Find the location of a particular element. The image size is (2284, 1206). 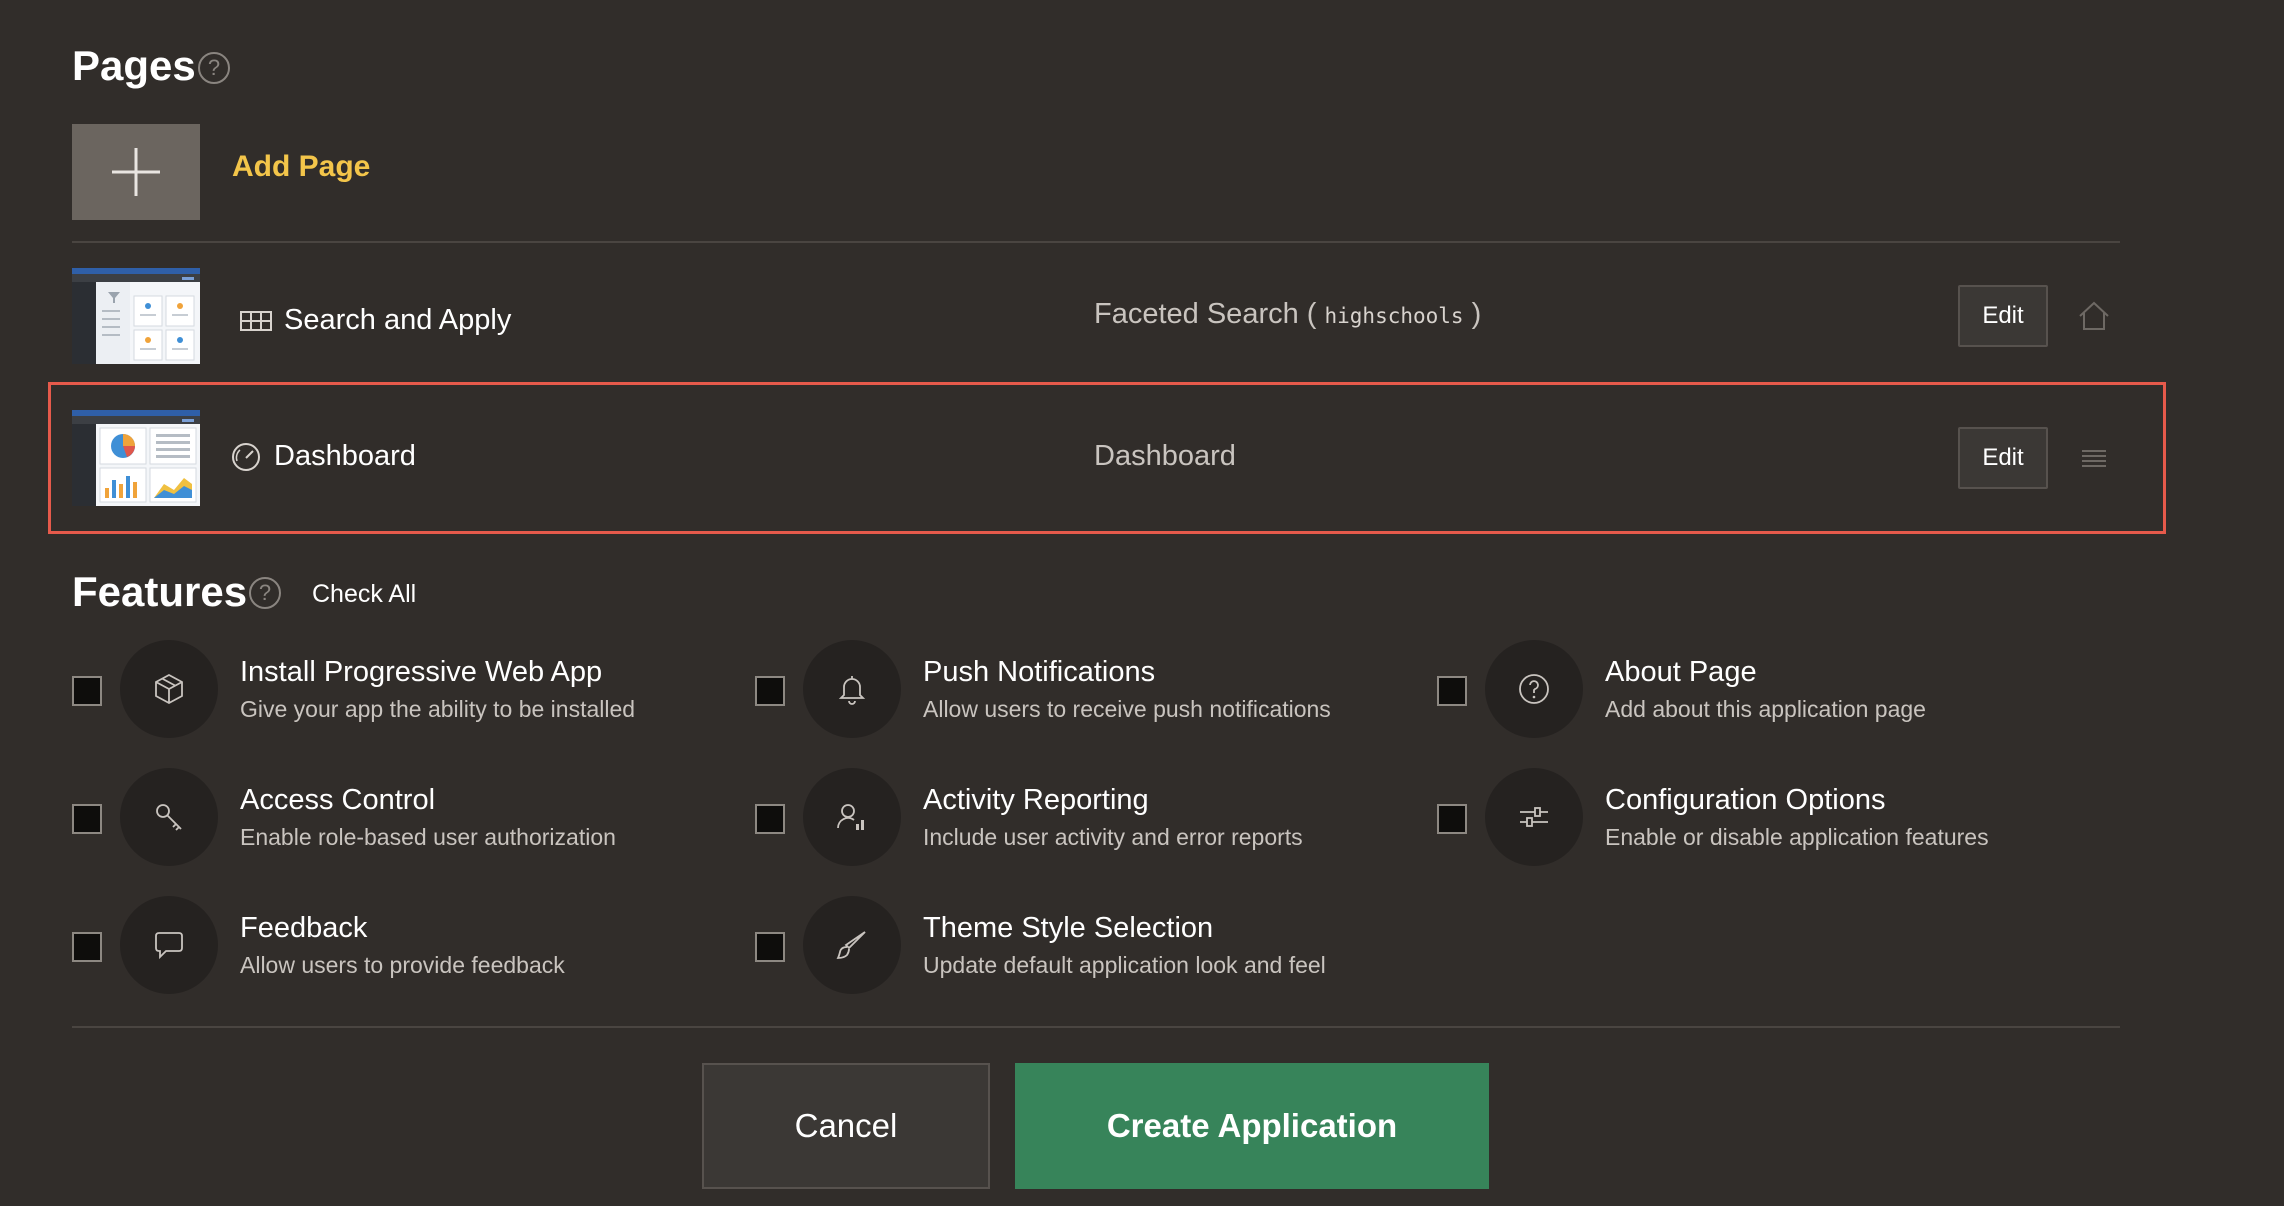

feature-feedback: Feedback Allow users to provide feedback is located at coordinates (412, 946).